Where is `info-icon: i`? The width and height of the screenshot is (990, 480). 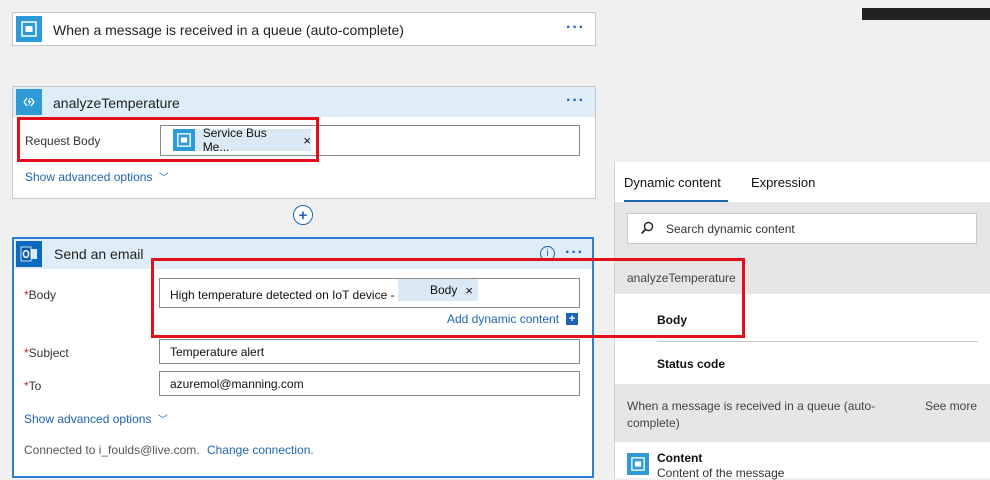
info-icon: i is located at coordinates (547, 253).